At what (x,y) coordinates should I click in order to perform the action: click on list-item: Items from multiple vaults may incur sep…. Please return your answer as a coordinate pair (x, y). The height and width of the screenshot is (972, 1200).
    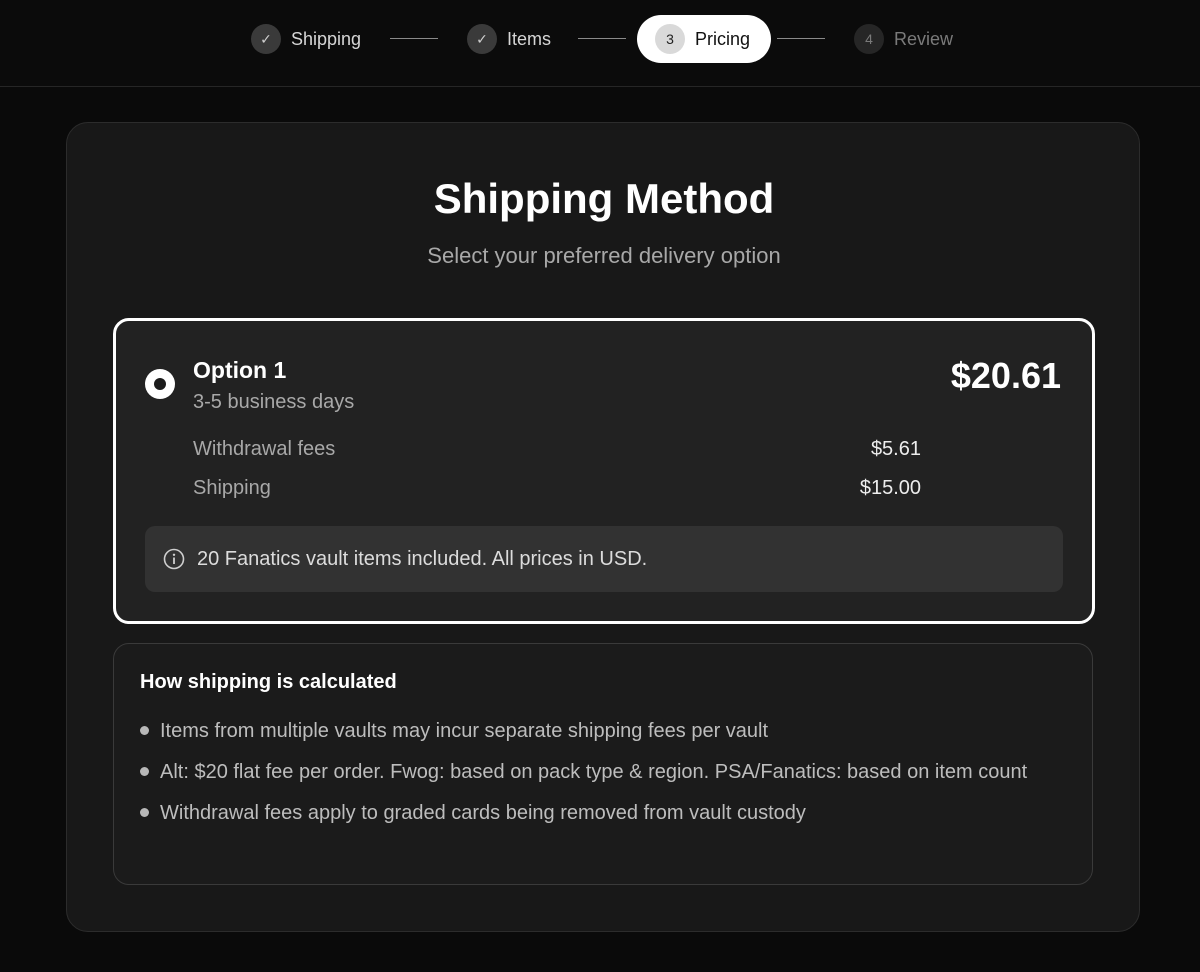
    Looking at the image, I should click on (600, 731).